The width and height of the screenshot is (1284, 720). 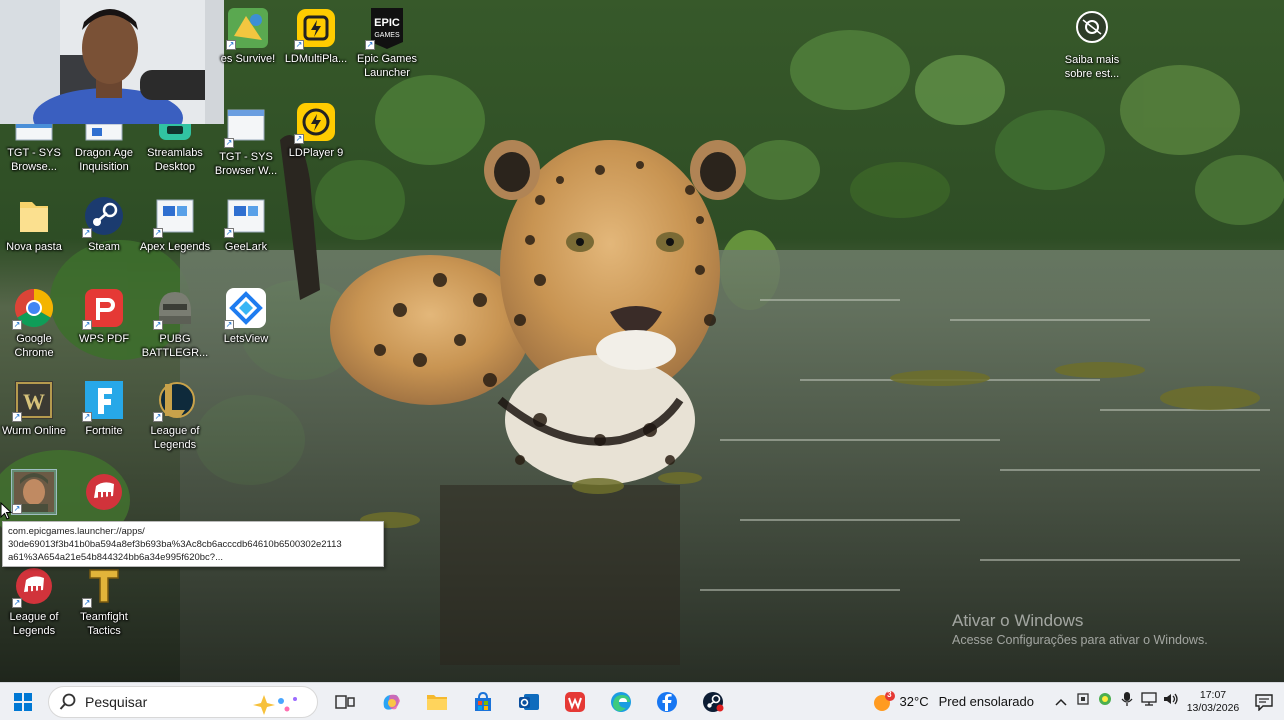 I want to click on desktop-icon-ldplayer: ↗ LDPlayer 9, so click(x=316, y=130).